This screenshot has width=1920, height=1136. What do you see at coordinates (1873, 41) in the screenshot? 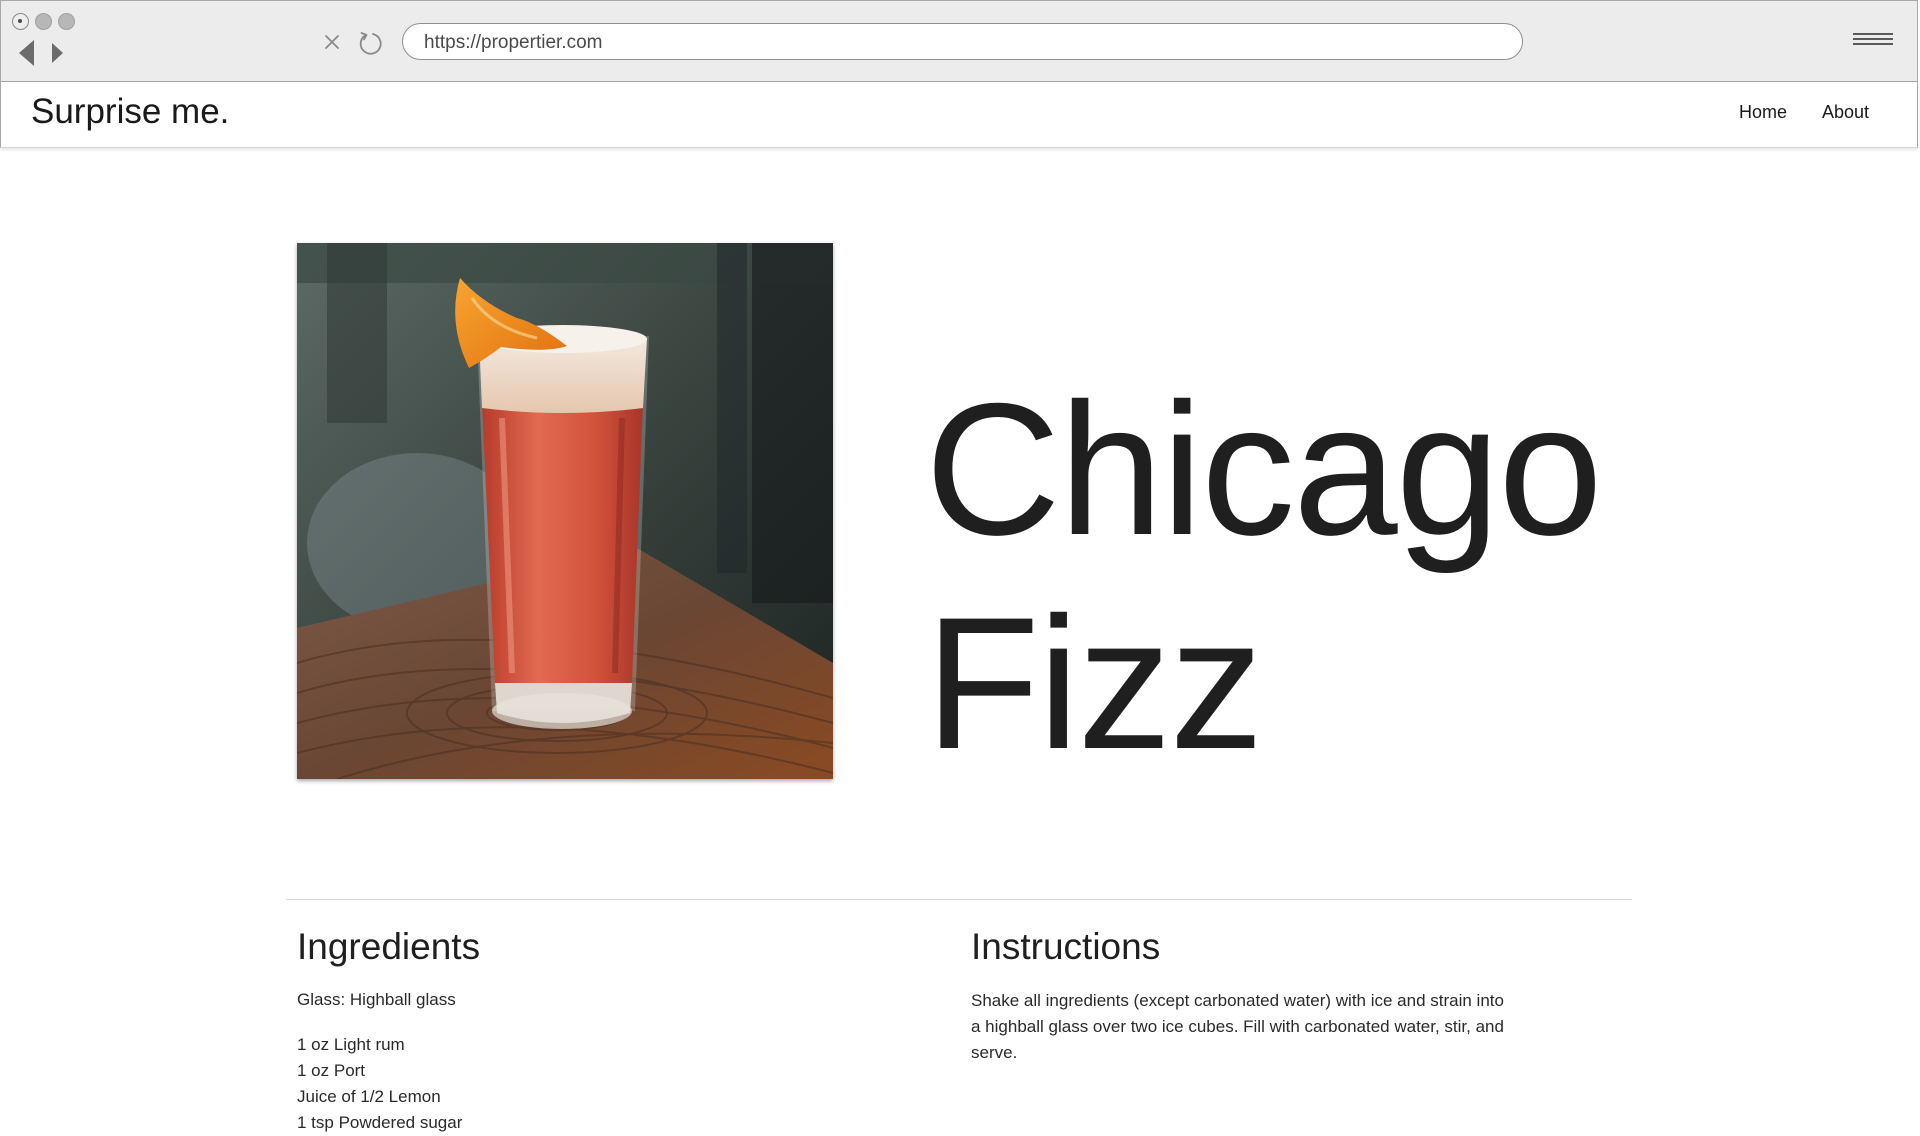
I see `hamburger-menu-icon` at bounding box center [1873, 41].